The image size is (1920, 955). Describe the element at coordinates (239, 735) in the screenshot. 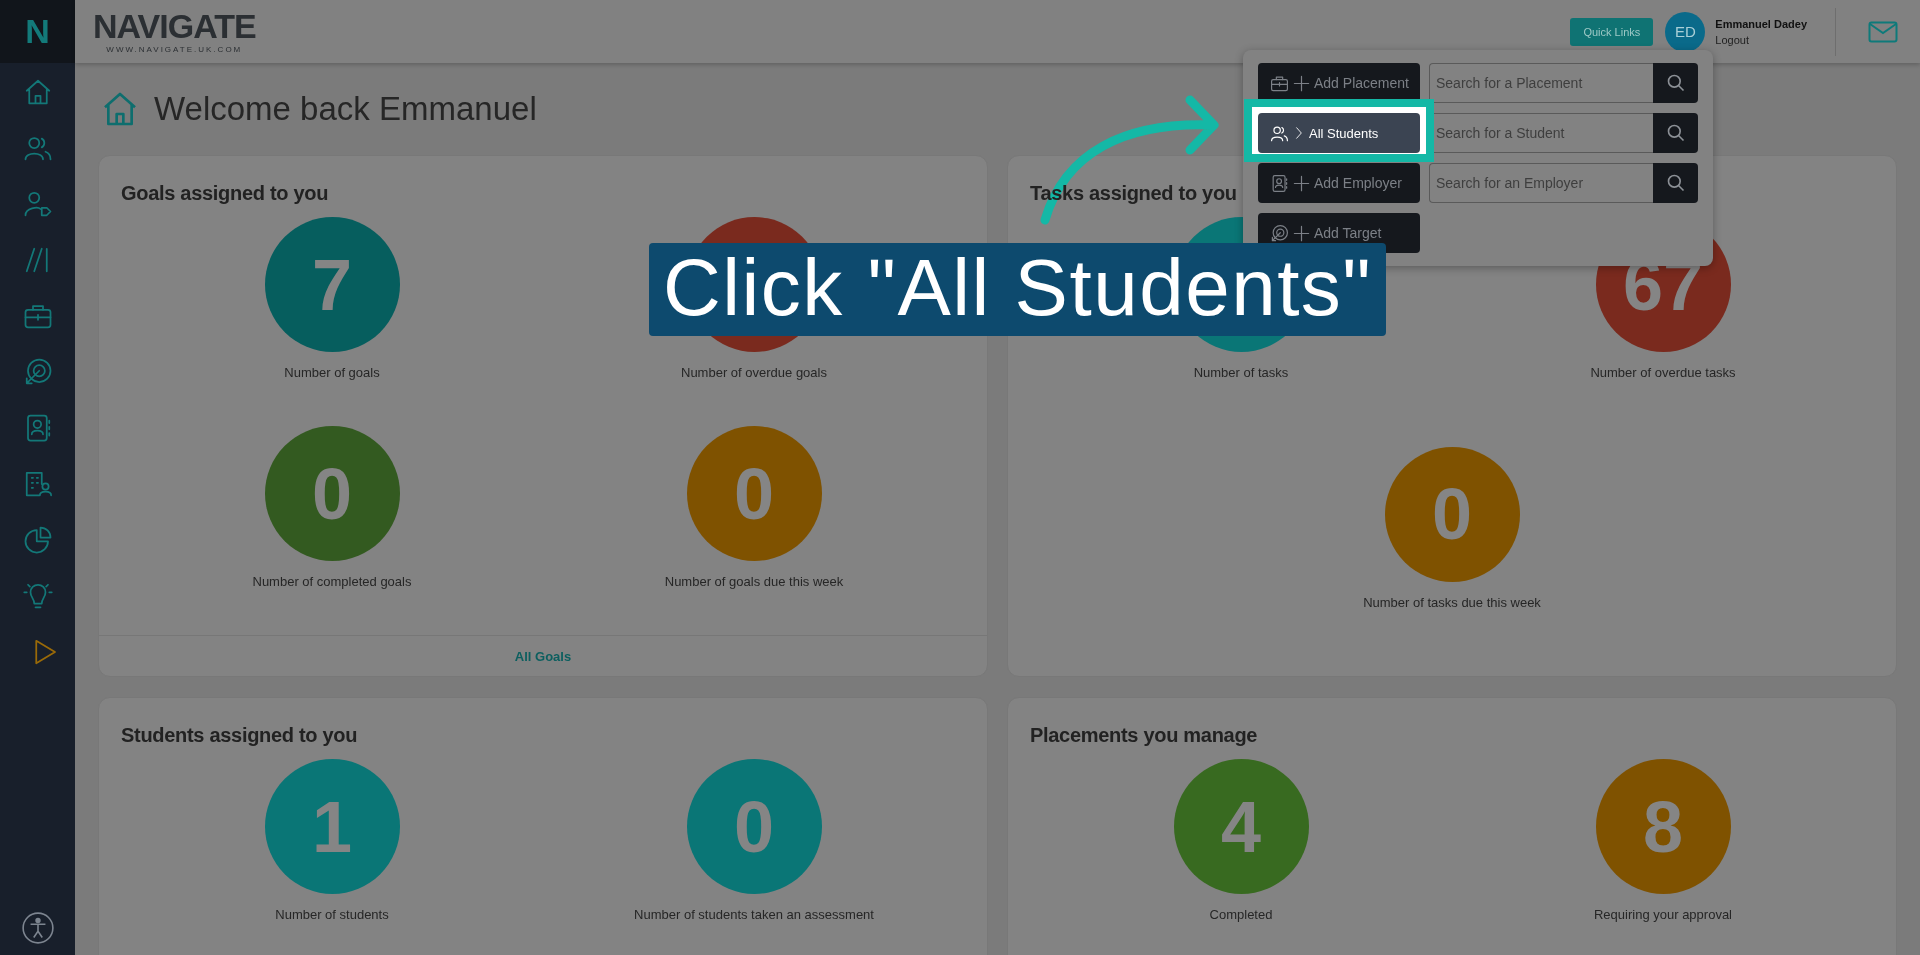

I see `card-title: Students assigned to you` at that location.